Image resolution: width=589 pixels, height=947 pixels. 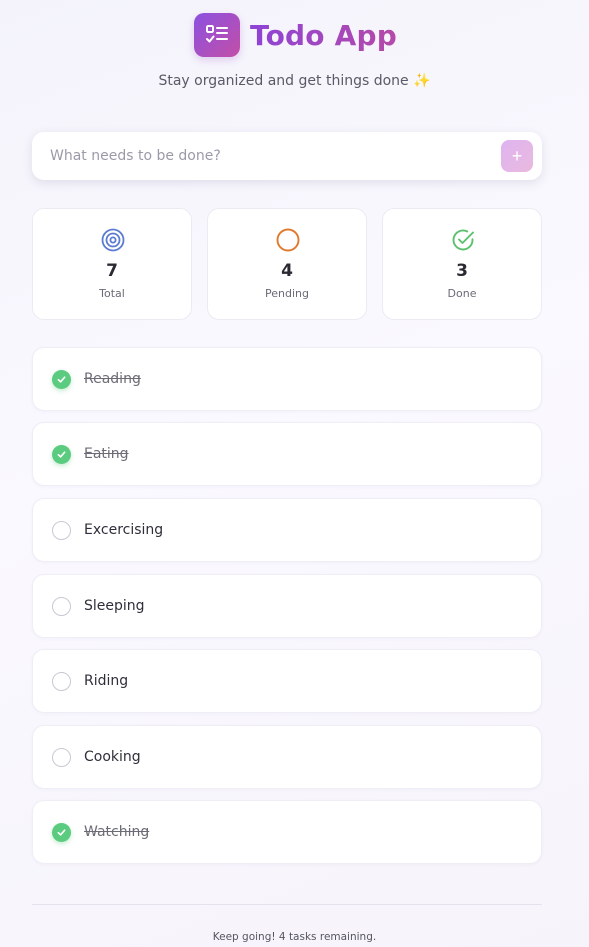 I want to click on todo-item: Eating, so click(x=287, y=454).